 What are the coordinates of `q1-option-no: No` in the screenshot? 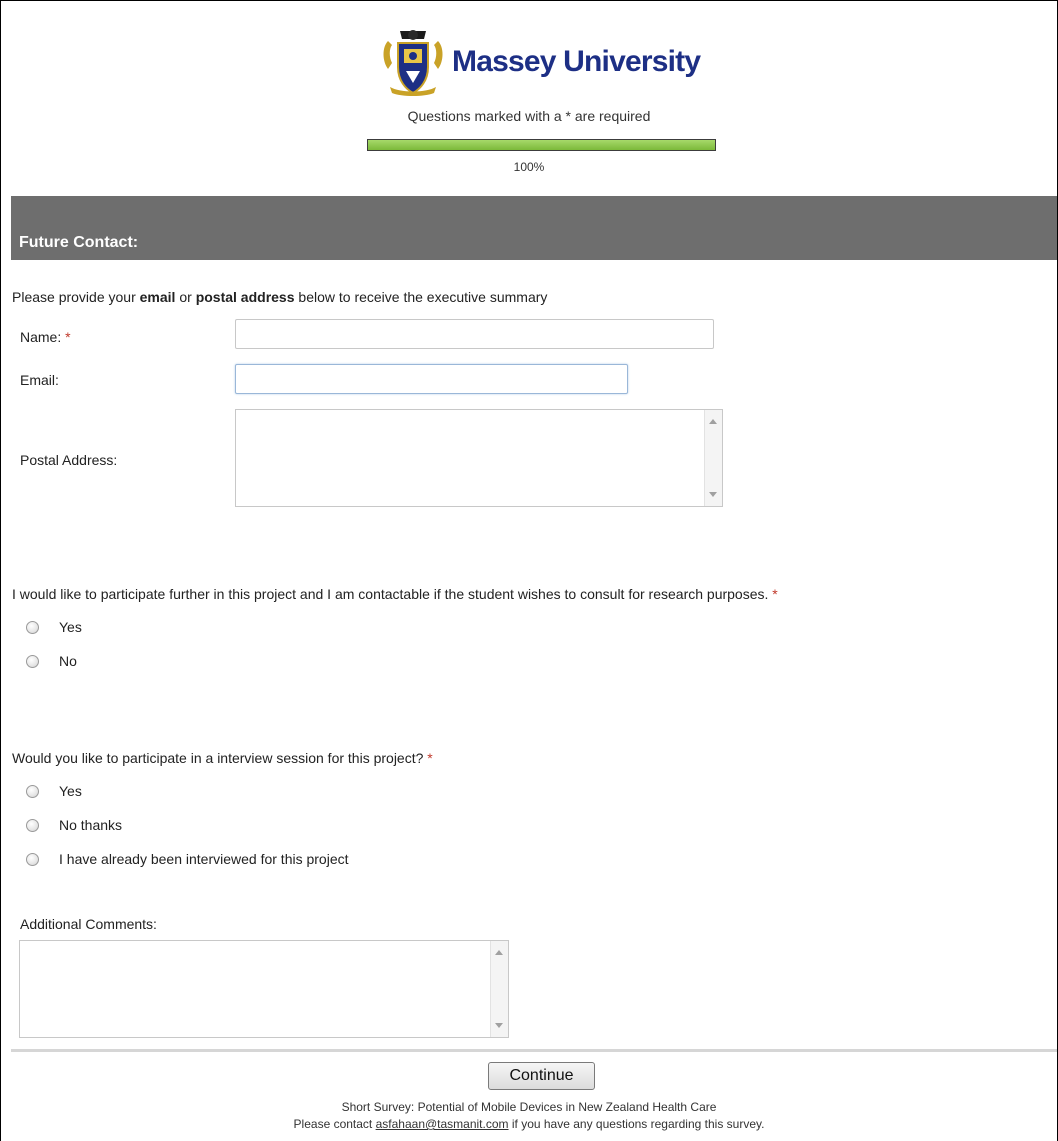 It's located at (51, 661).